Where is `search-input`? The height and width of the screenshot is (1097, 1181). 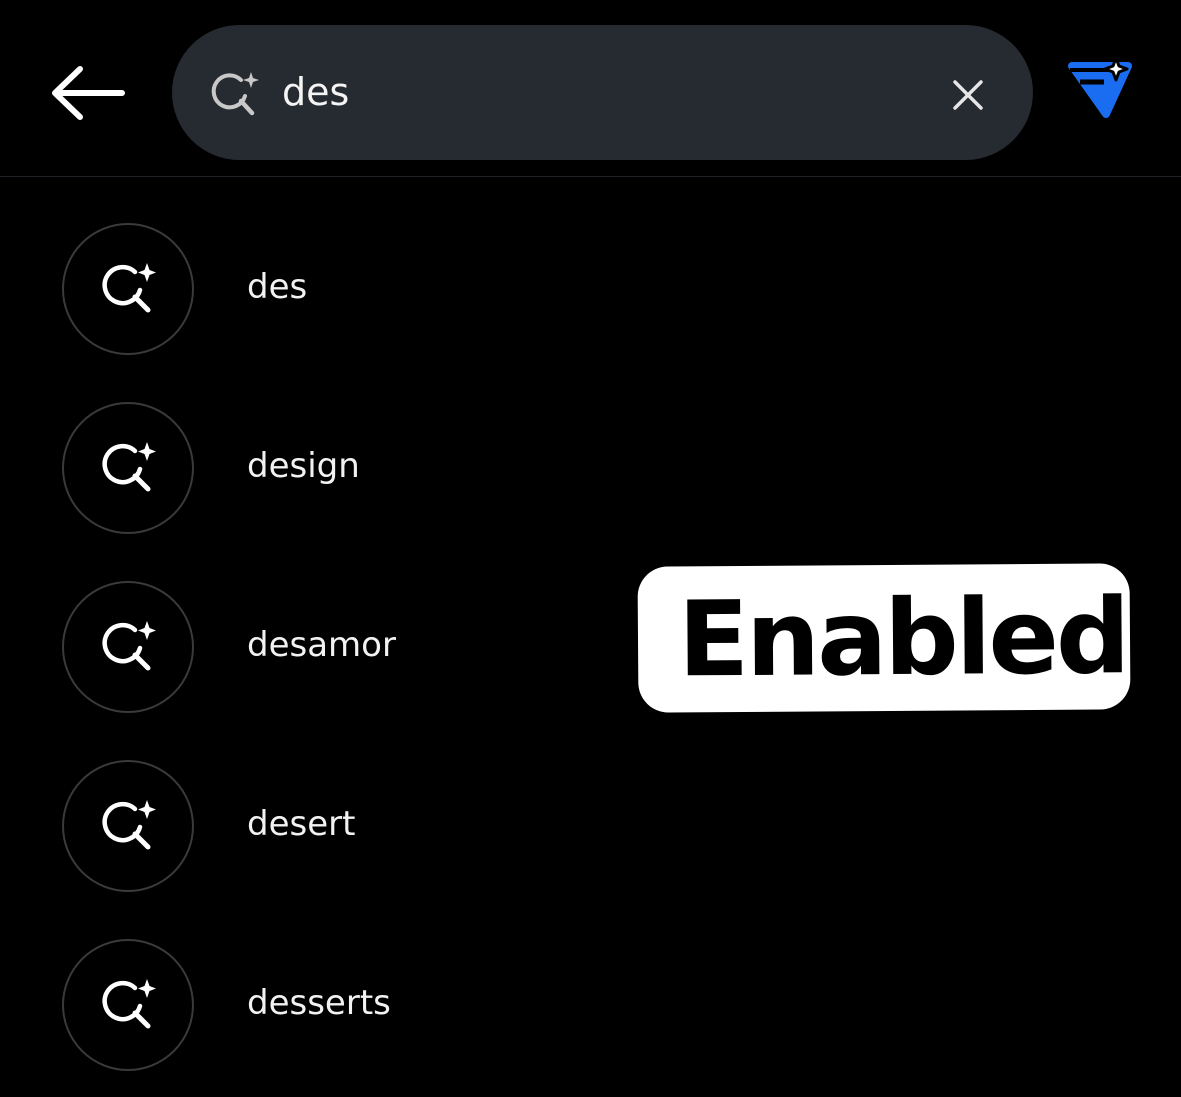
search-input is located at coordinates (602, 92).